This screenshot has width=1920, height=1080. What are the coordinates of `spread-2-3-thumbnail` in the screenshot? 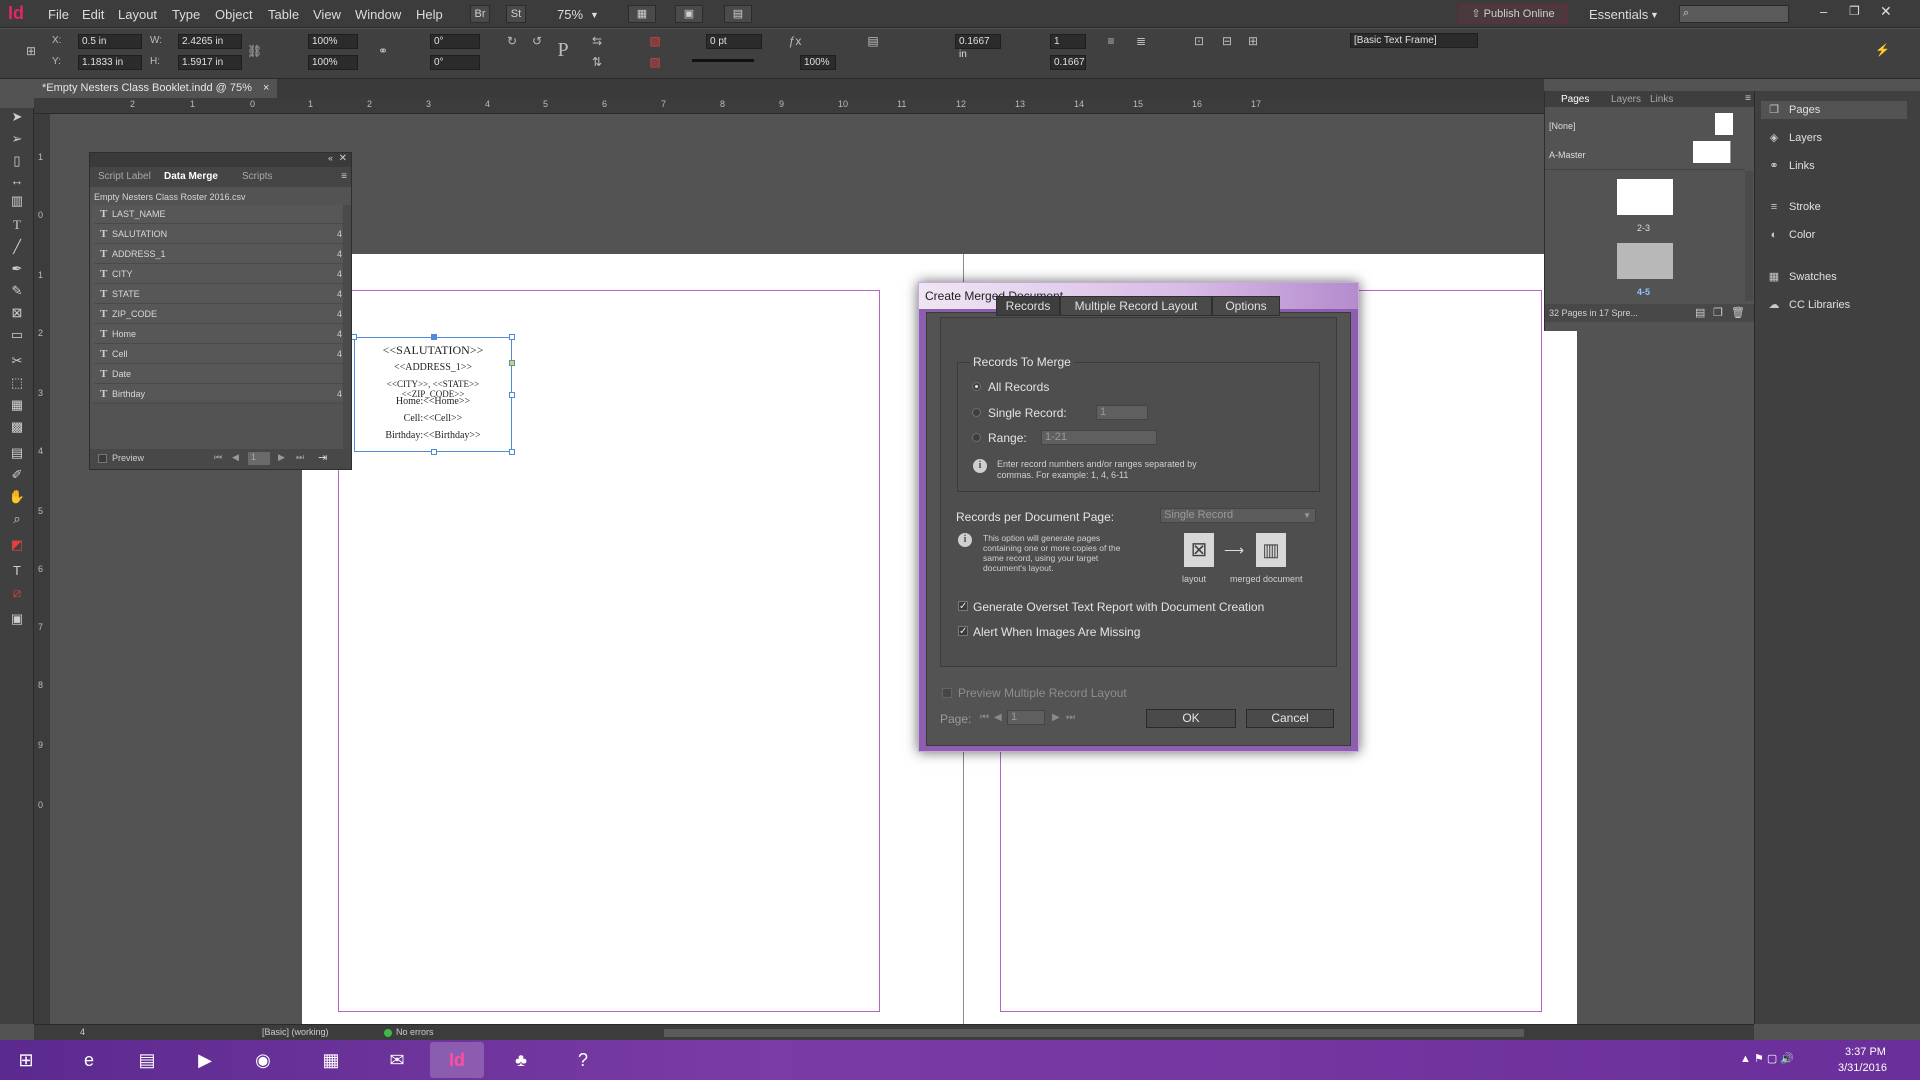 It's located at (1645, 197).